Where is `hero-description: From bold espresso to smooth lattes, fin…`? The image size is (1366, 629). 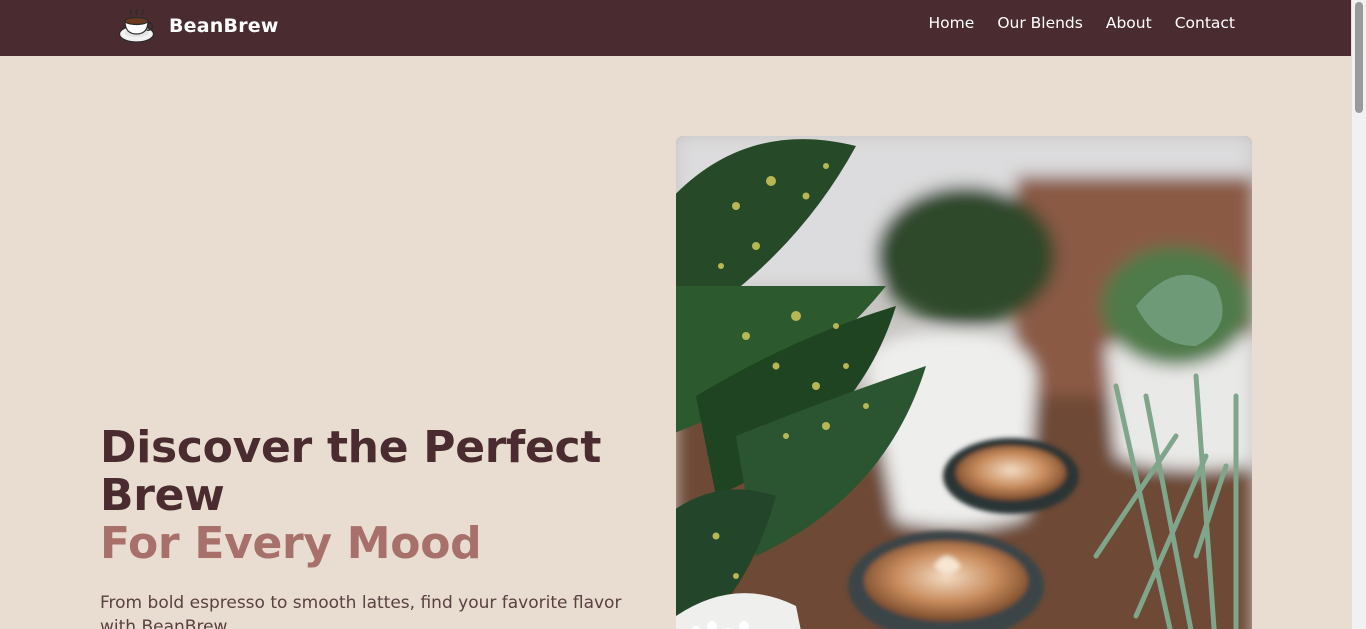
hero-description: From bold espresso to smooth lattes, fin… is located at coordinates (361, 611).